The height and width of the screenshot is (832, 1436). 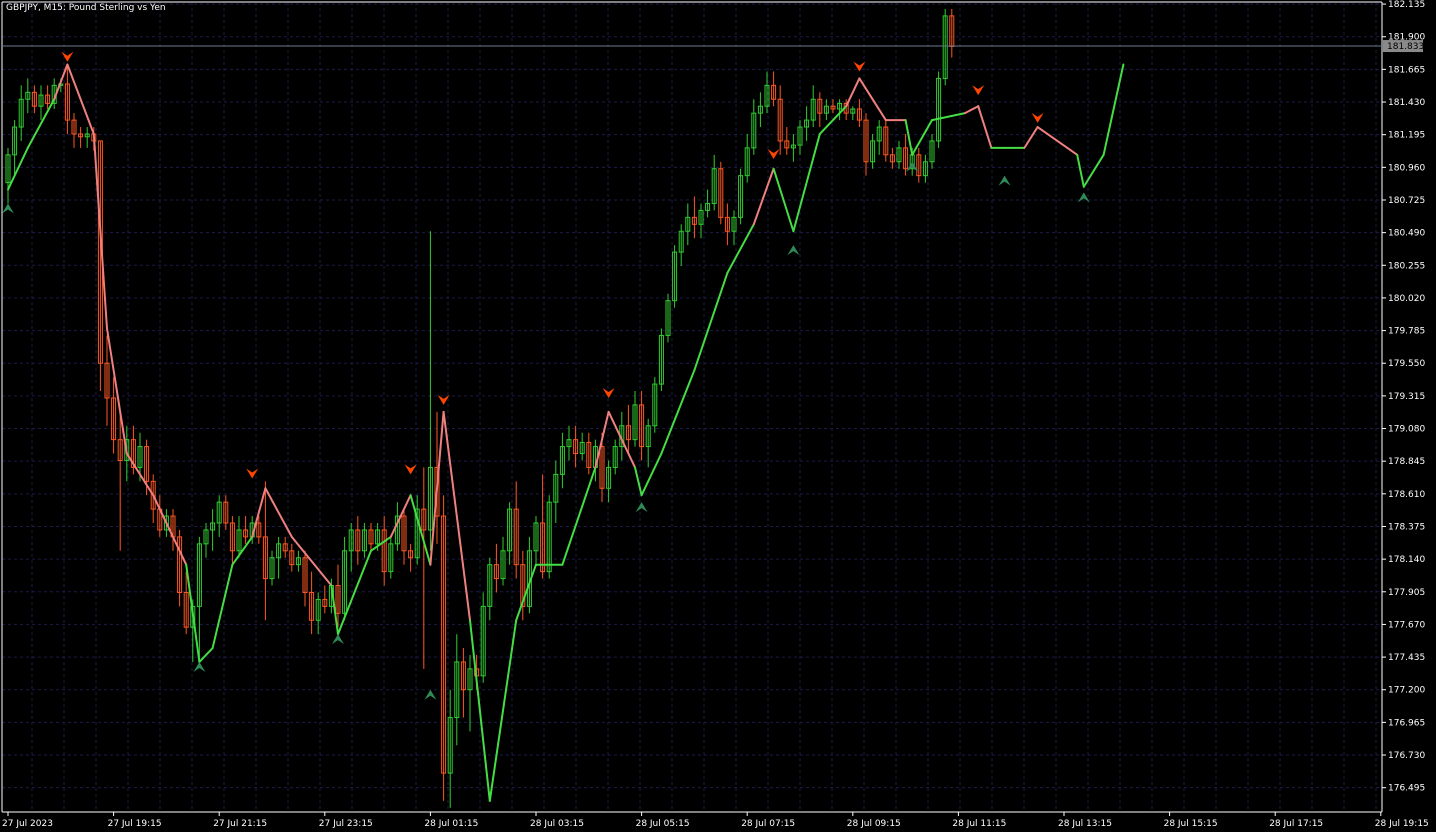 What do you see at coordinates (1406, 560) in the screenshot?
I see `y-tick-label: 178.140` at bounding box center [1406, 560].